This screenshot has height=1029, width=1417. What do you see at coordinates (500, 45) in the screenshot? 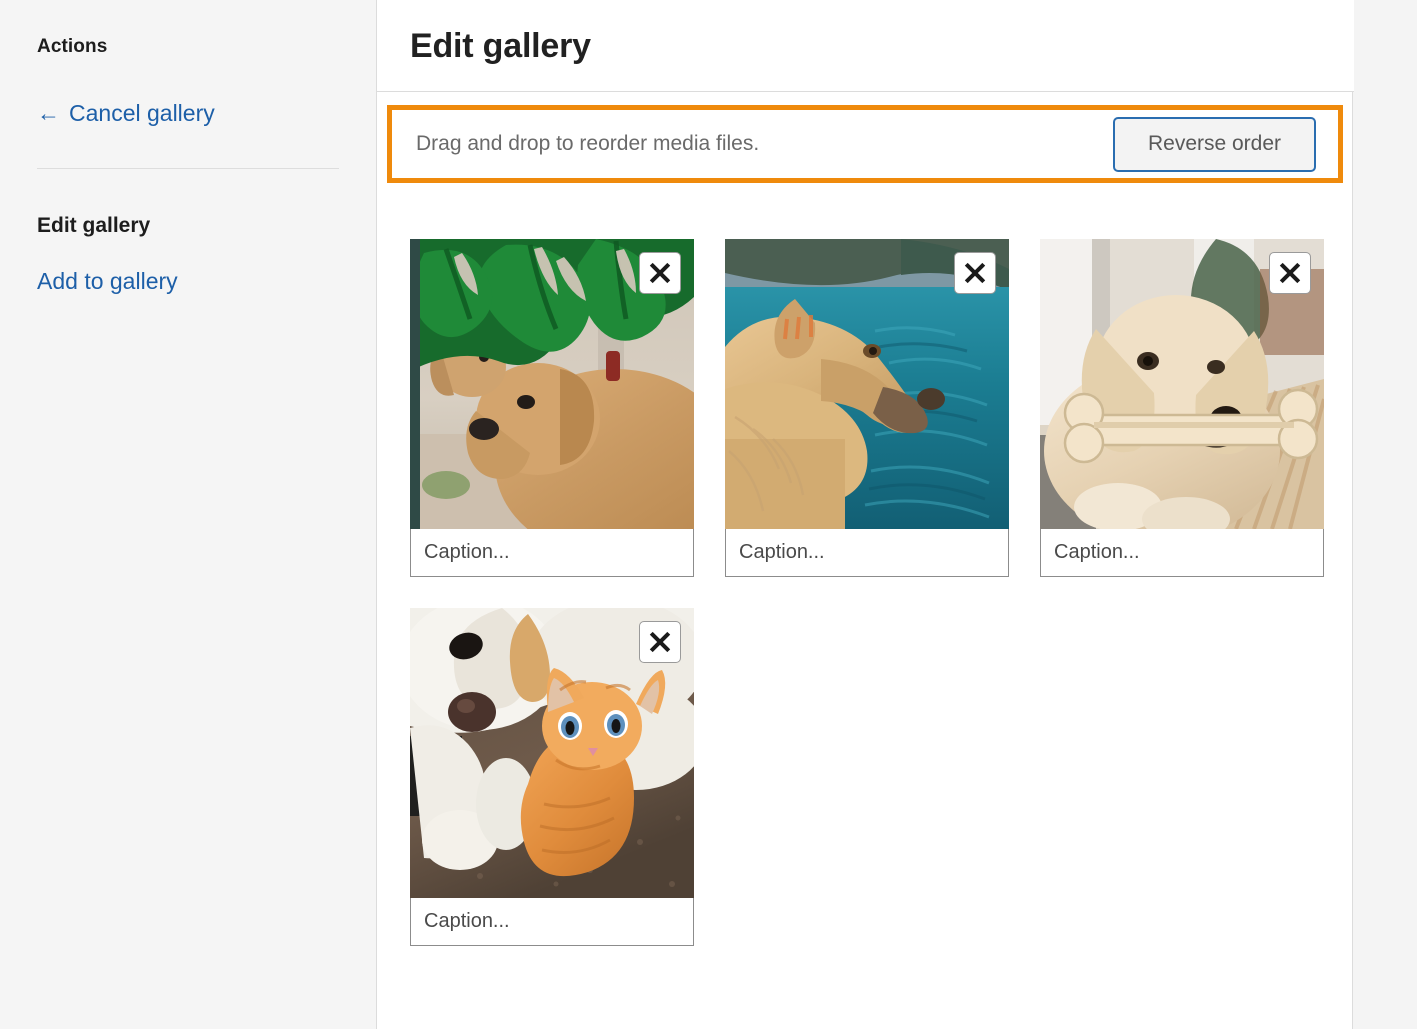
I see `page-title: Edit gallery` at bounding box center [500, 45].